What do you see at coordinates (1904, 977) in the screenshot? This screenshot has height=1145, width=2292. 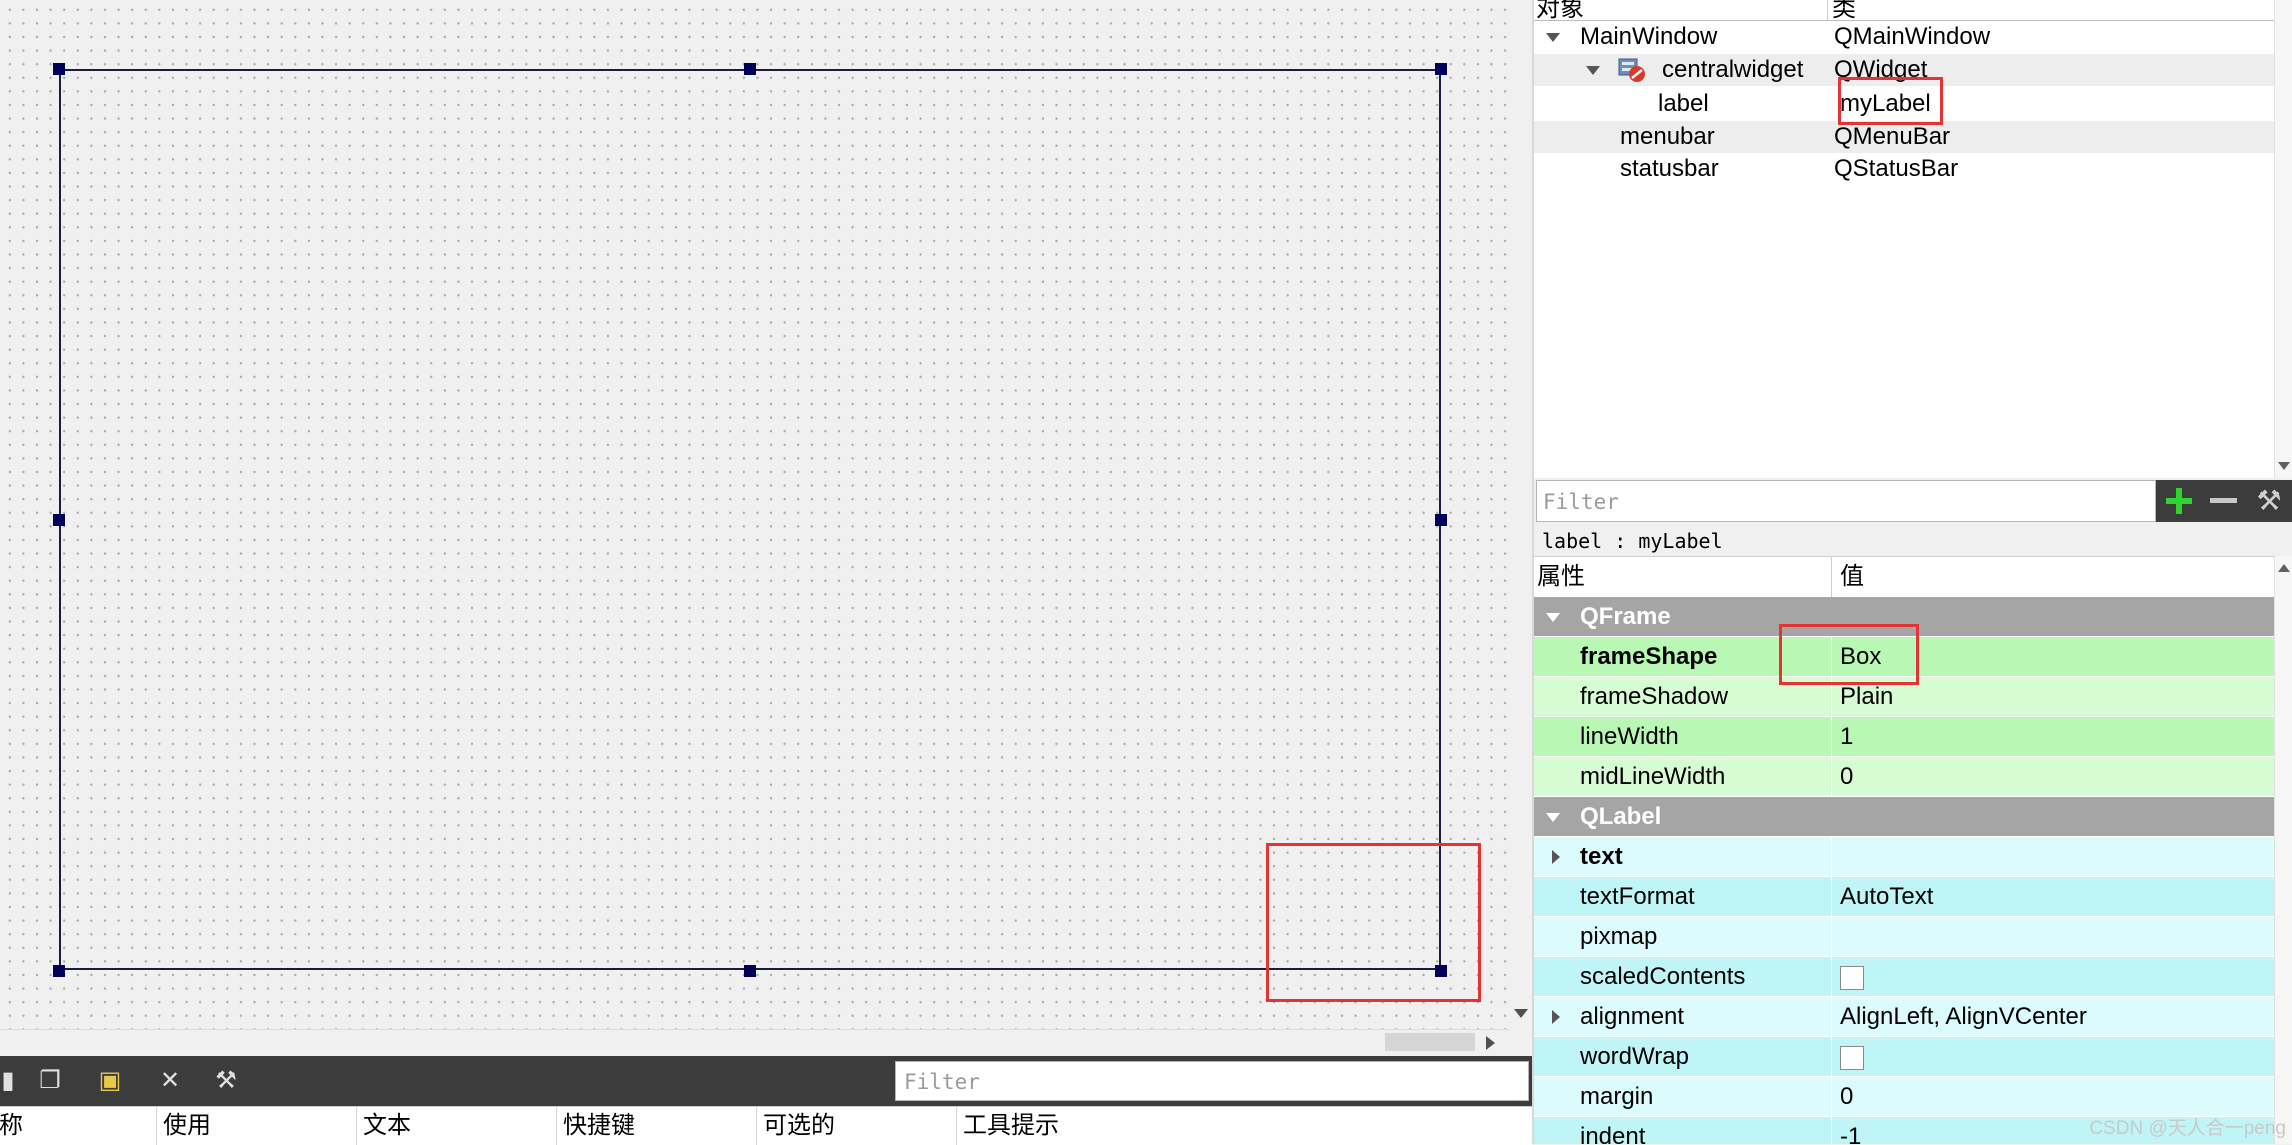 I see `property-row-scaledcontents: scaledContents` at bounding box center [1904, 977].